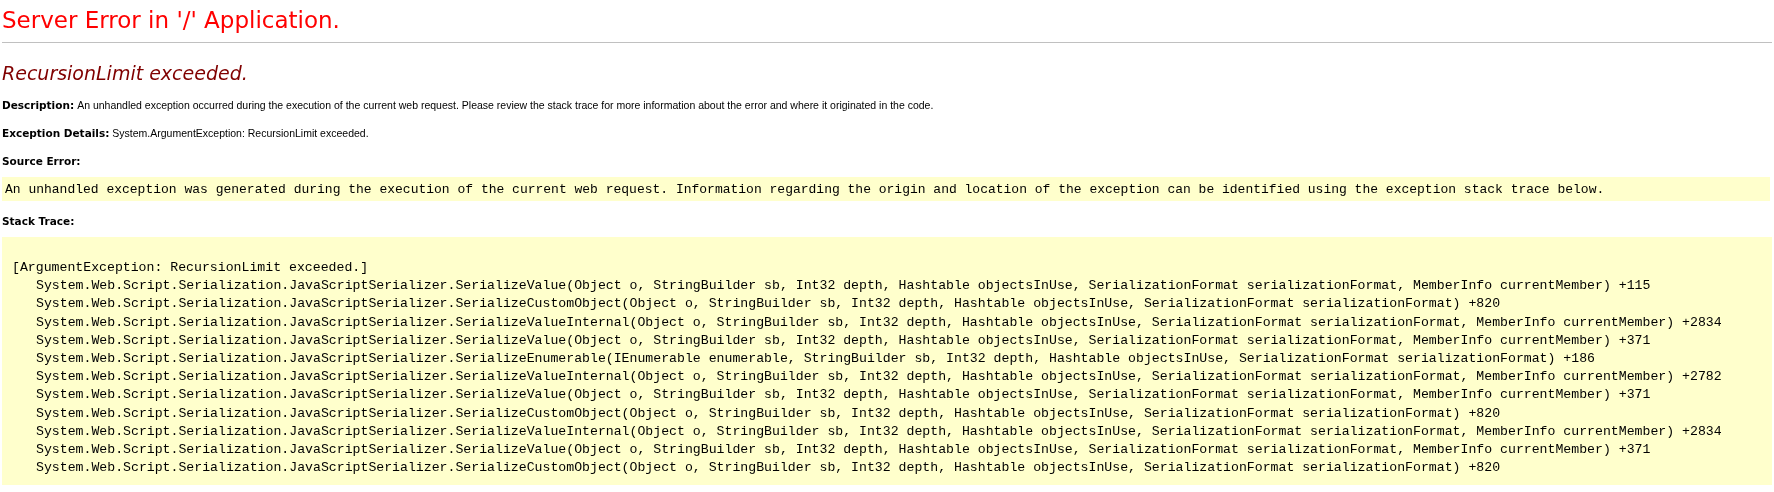  Describe the element at coordinates (38, 221) in the screenshot. I see `stack-trace-label: Stack Trace:` at that location.